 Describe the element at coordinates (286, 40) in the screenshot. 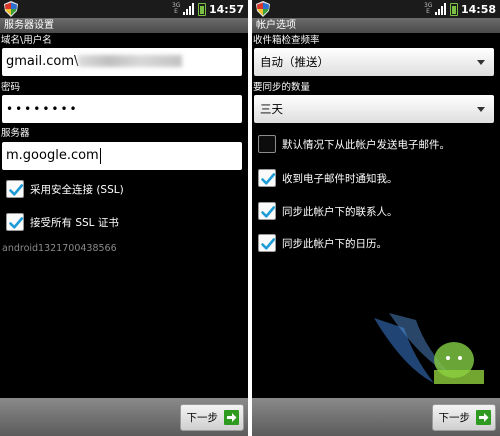

I see `check-frequency-label: 收件箱检查频率` at that location.